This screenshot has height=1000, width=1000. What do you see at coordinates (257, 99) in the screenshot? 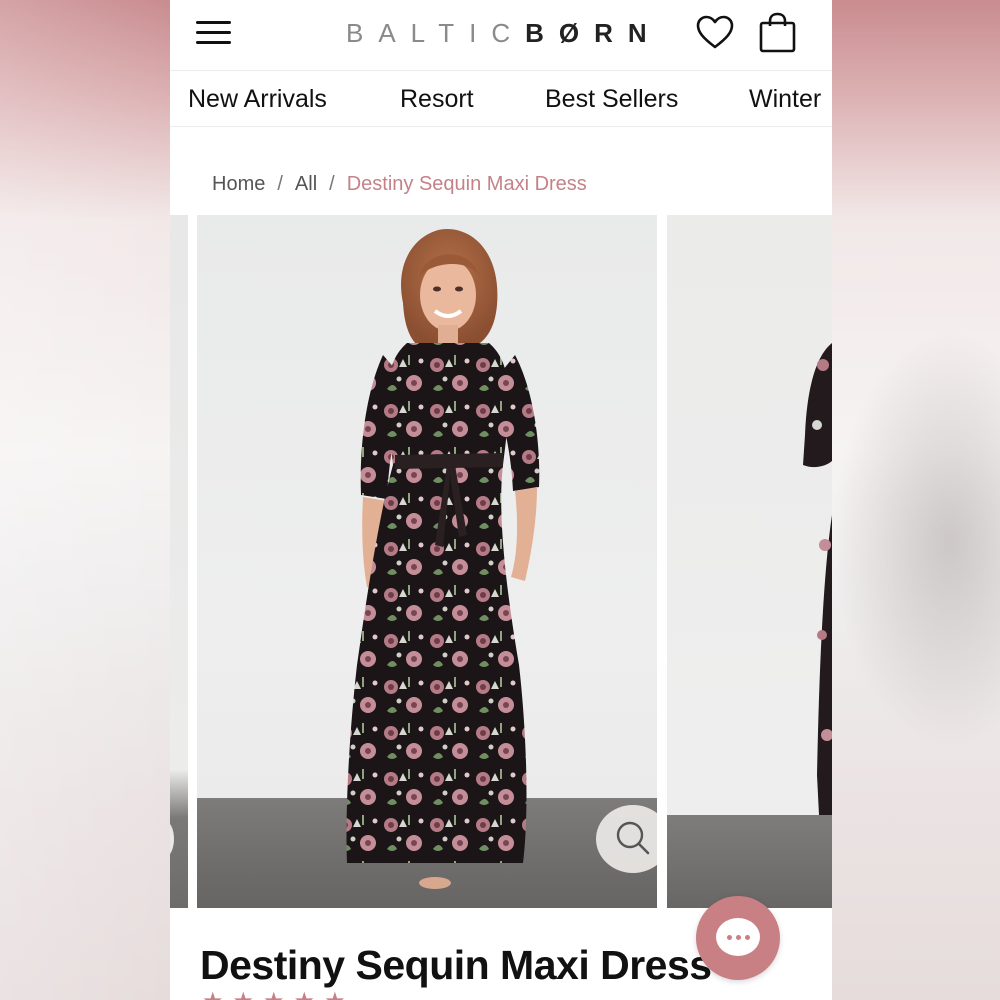
I see `nav-item-new-arrivals: New Arrivals` at bounding box center [257, 99].